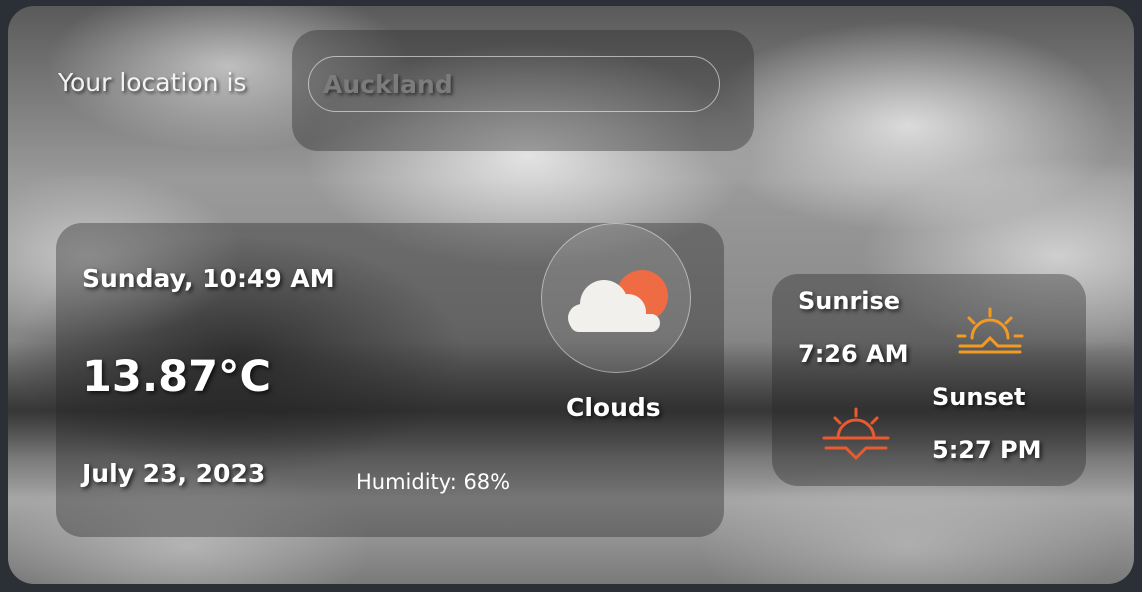  Describe the element at coordinates (177, 377) in the screenshot. I see `temperature: 13.87°C` at that location.